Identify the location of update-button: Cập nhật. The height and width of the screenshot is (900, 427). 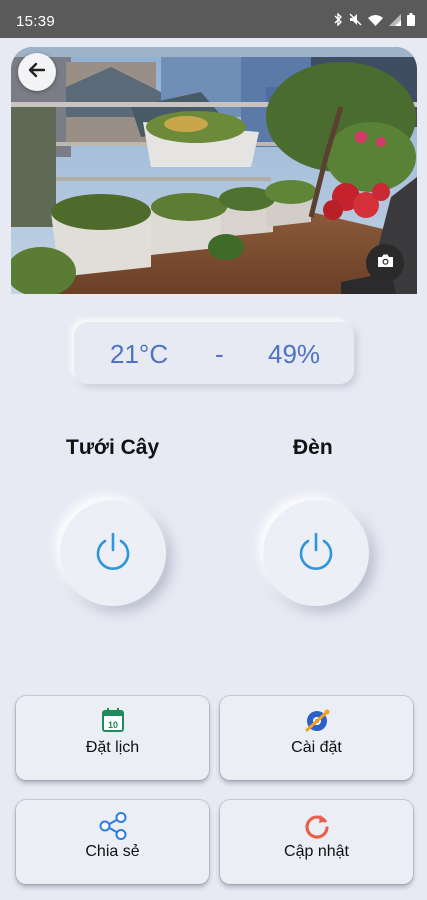
(316, 842).